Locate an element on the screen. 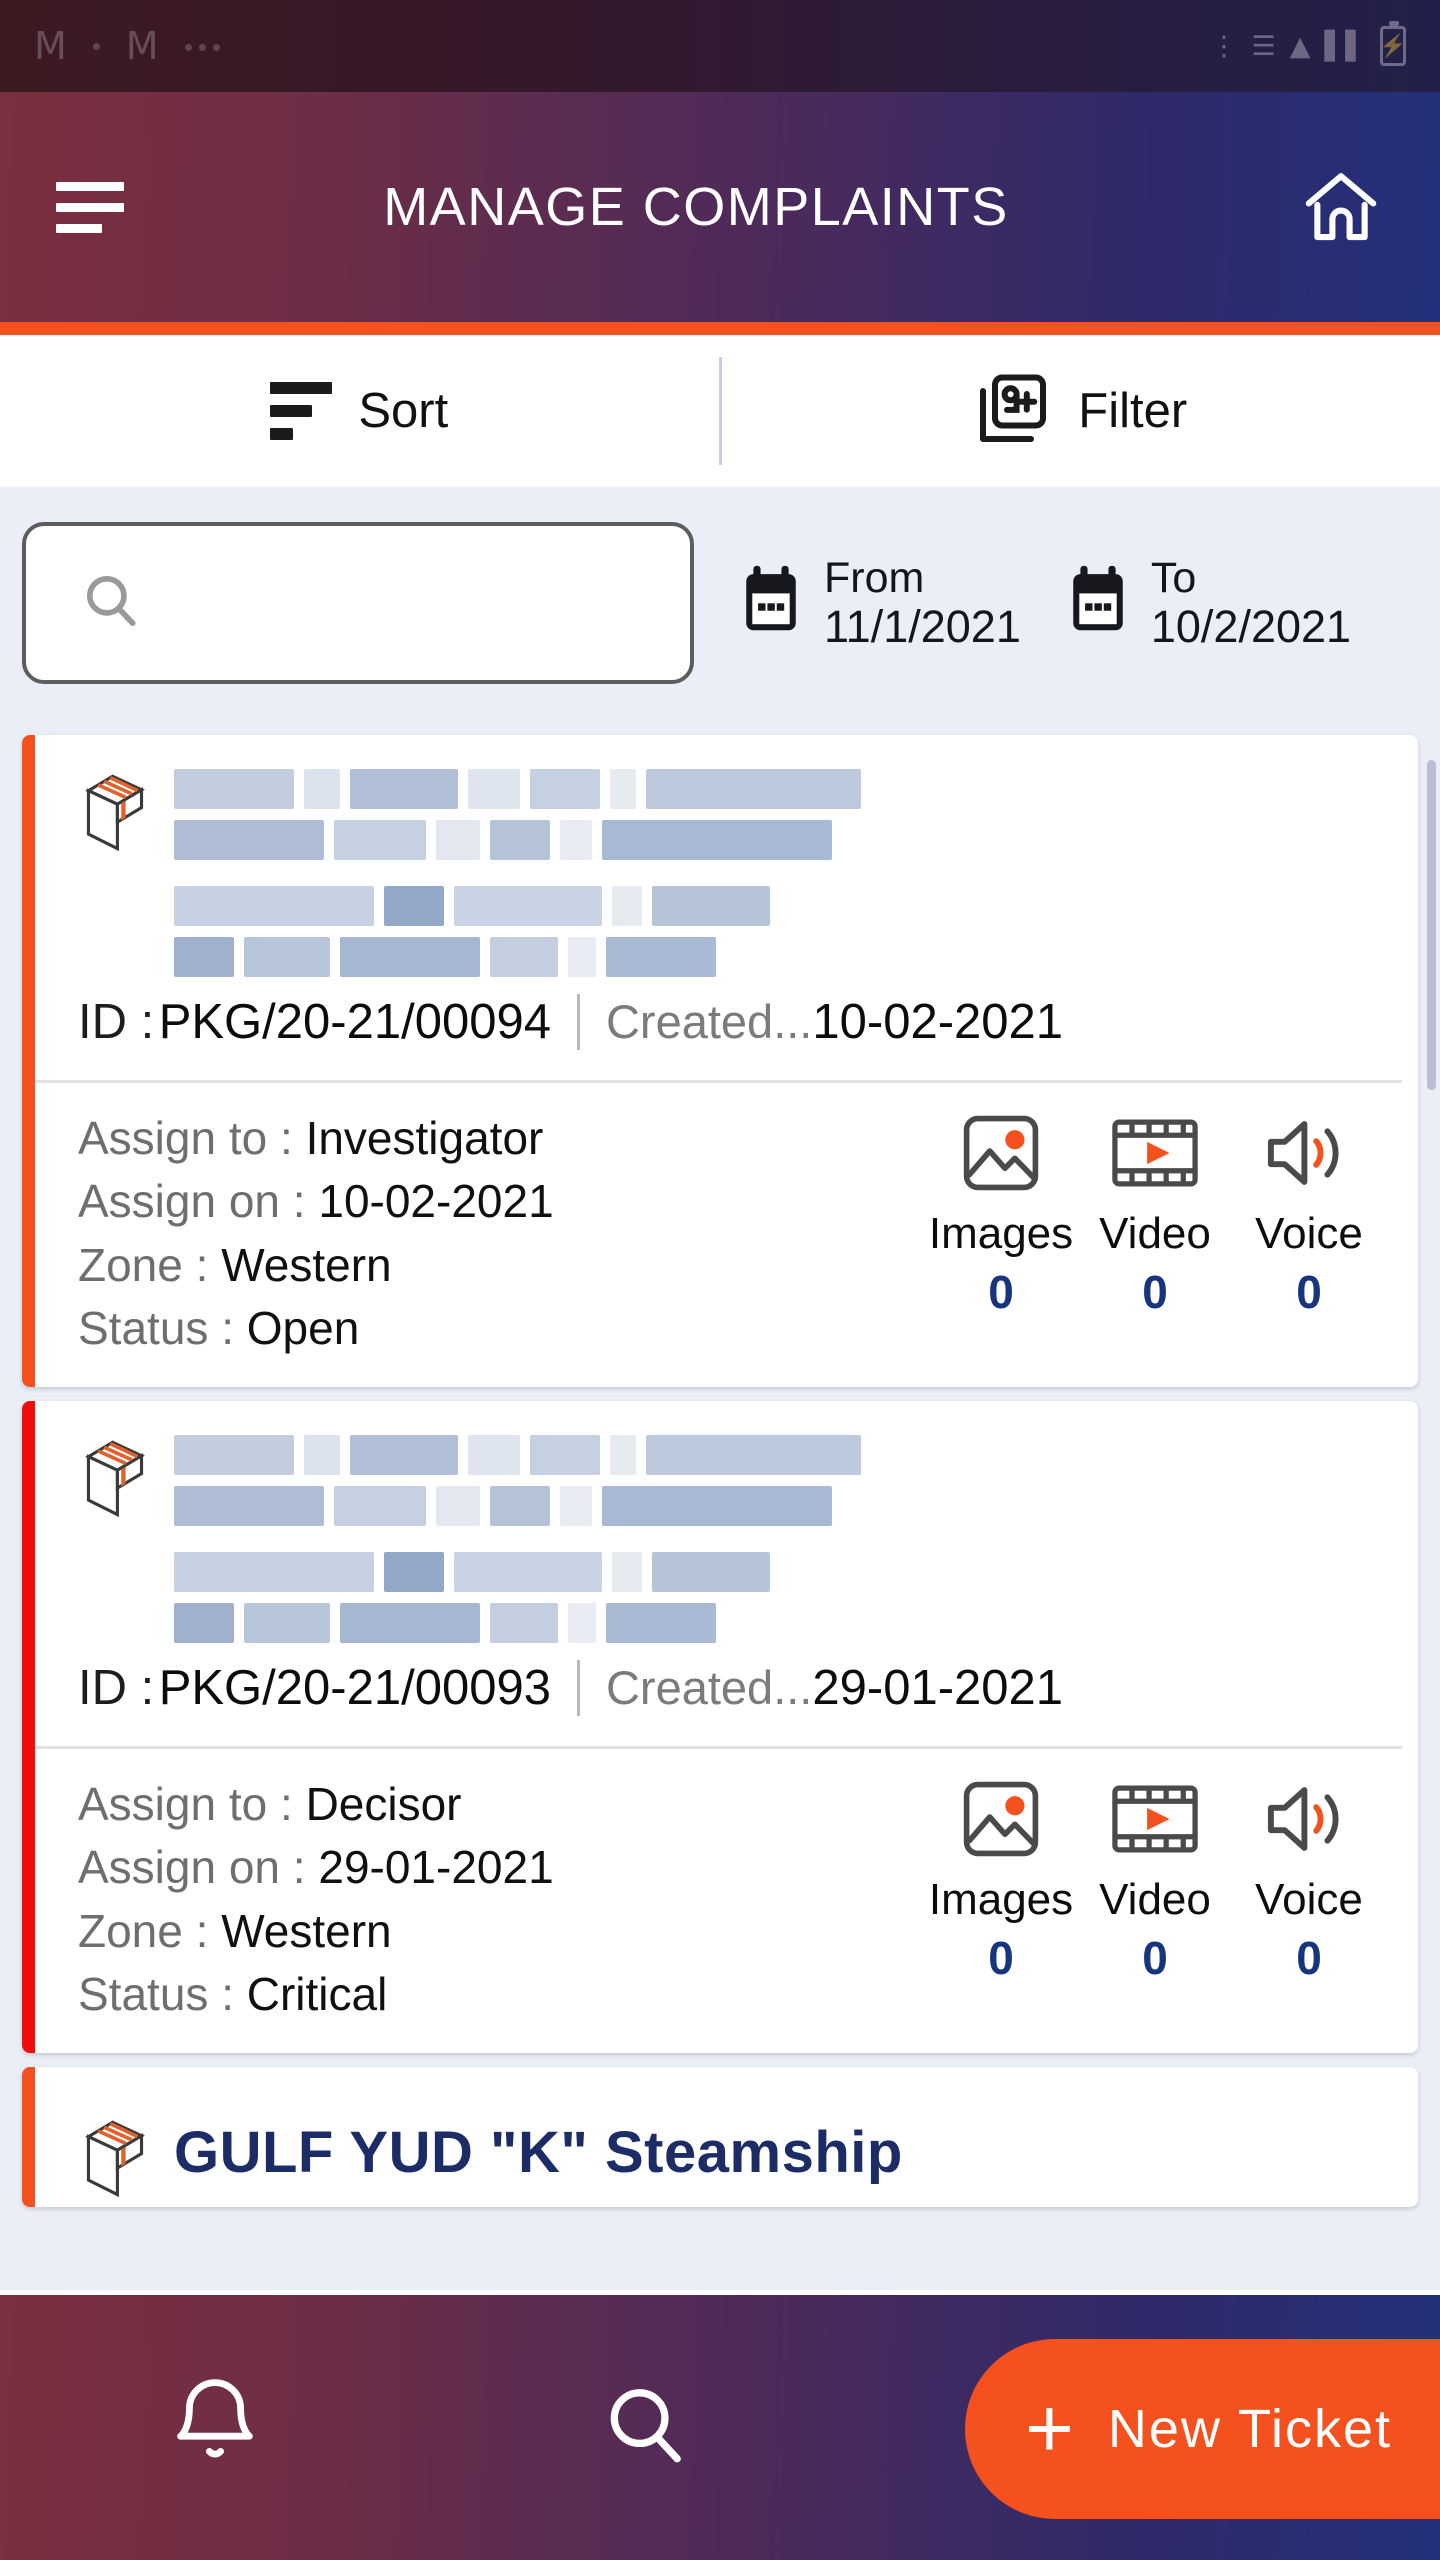 This screenshot has height=2560, width=1440. signal-bars-icon: ▌▌ is located at coordinates (1345, 46).